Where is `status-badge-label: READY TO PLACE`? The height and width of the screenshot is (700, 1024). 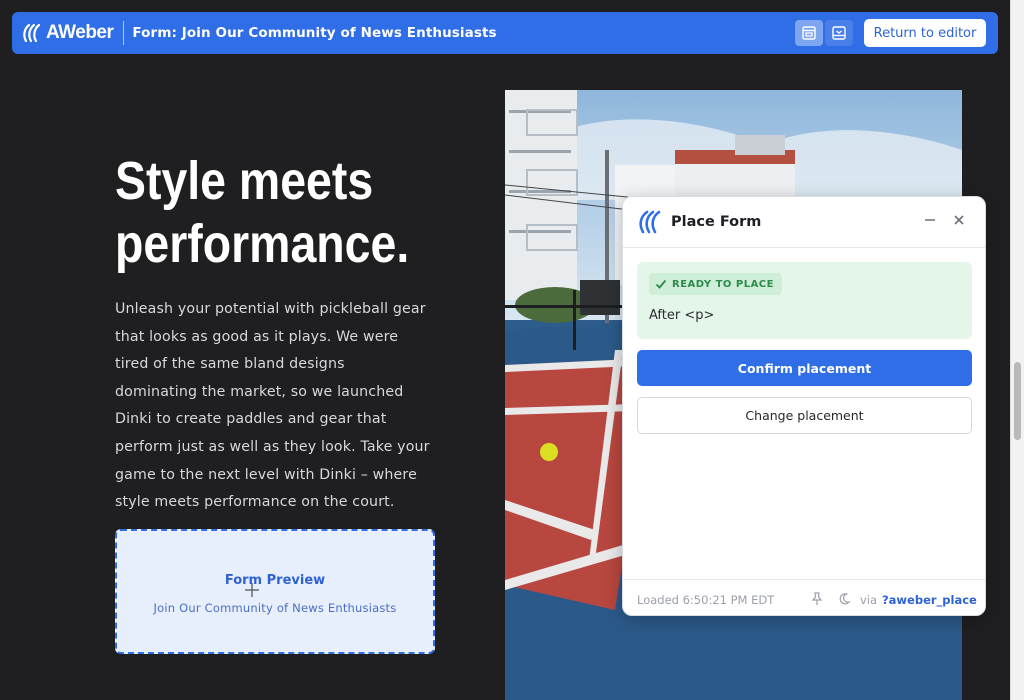 status-badge-label: READY TO PLACE is located at coordinates (723, 284).